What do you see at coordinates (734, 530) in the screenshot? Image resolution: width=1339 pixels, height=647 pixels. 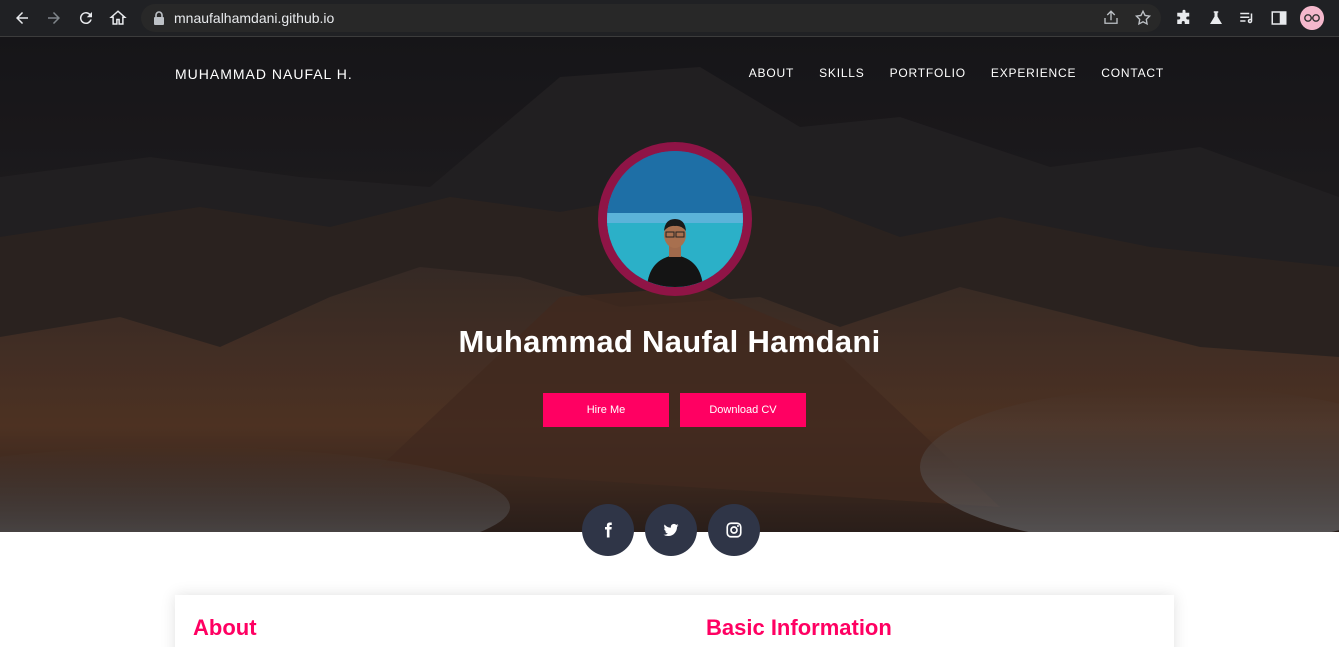 I see `instagram-icon` at bounding box center [734, 530].